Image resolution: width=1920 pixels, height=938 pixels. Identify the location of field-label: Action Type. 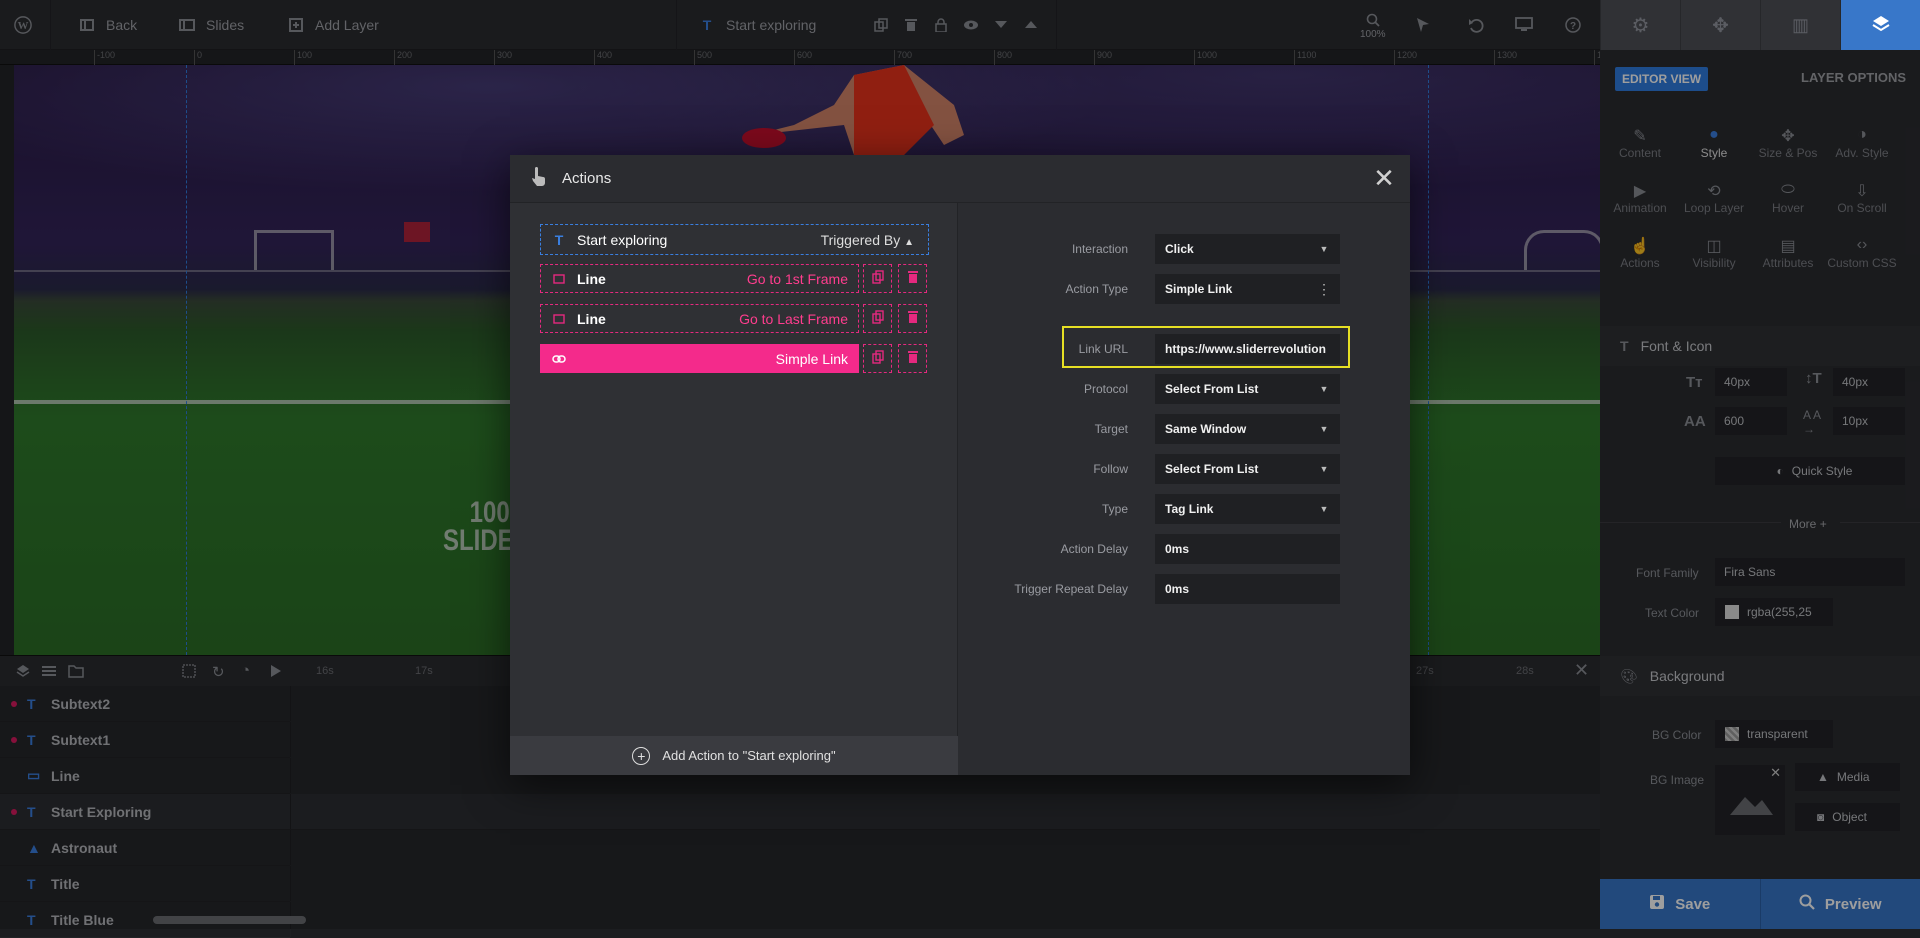
(1097, 289).